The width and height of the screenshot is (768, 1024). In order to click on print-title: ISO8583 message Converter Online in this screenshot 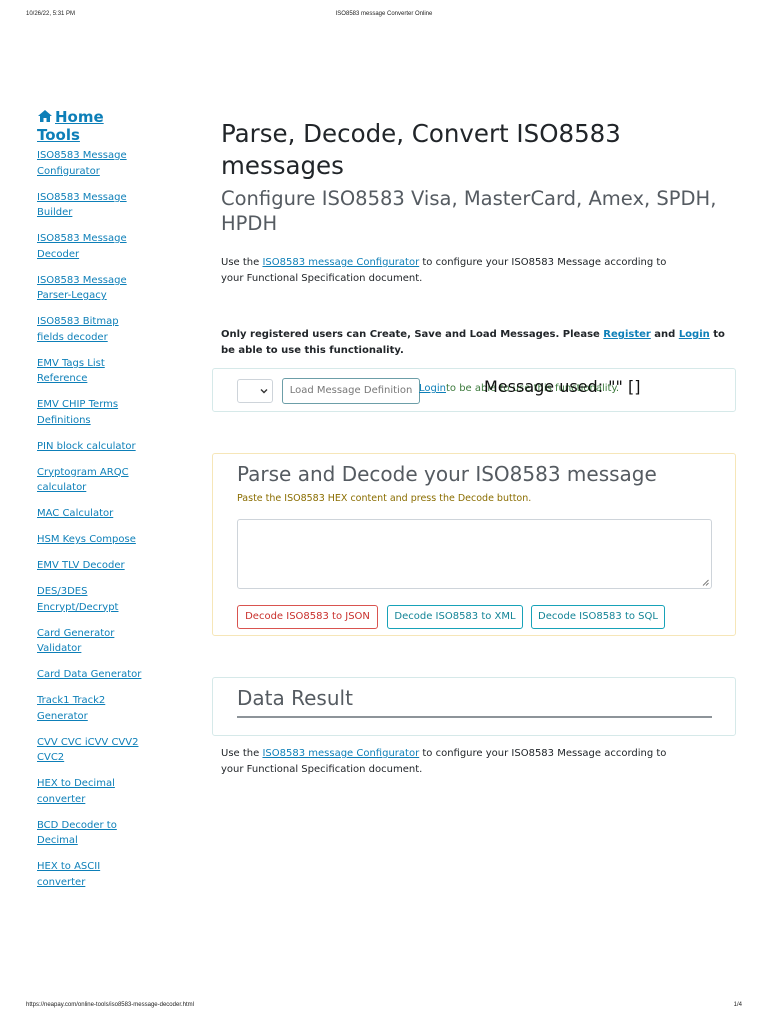, I will do `click(384, 14)`.